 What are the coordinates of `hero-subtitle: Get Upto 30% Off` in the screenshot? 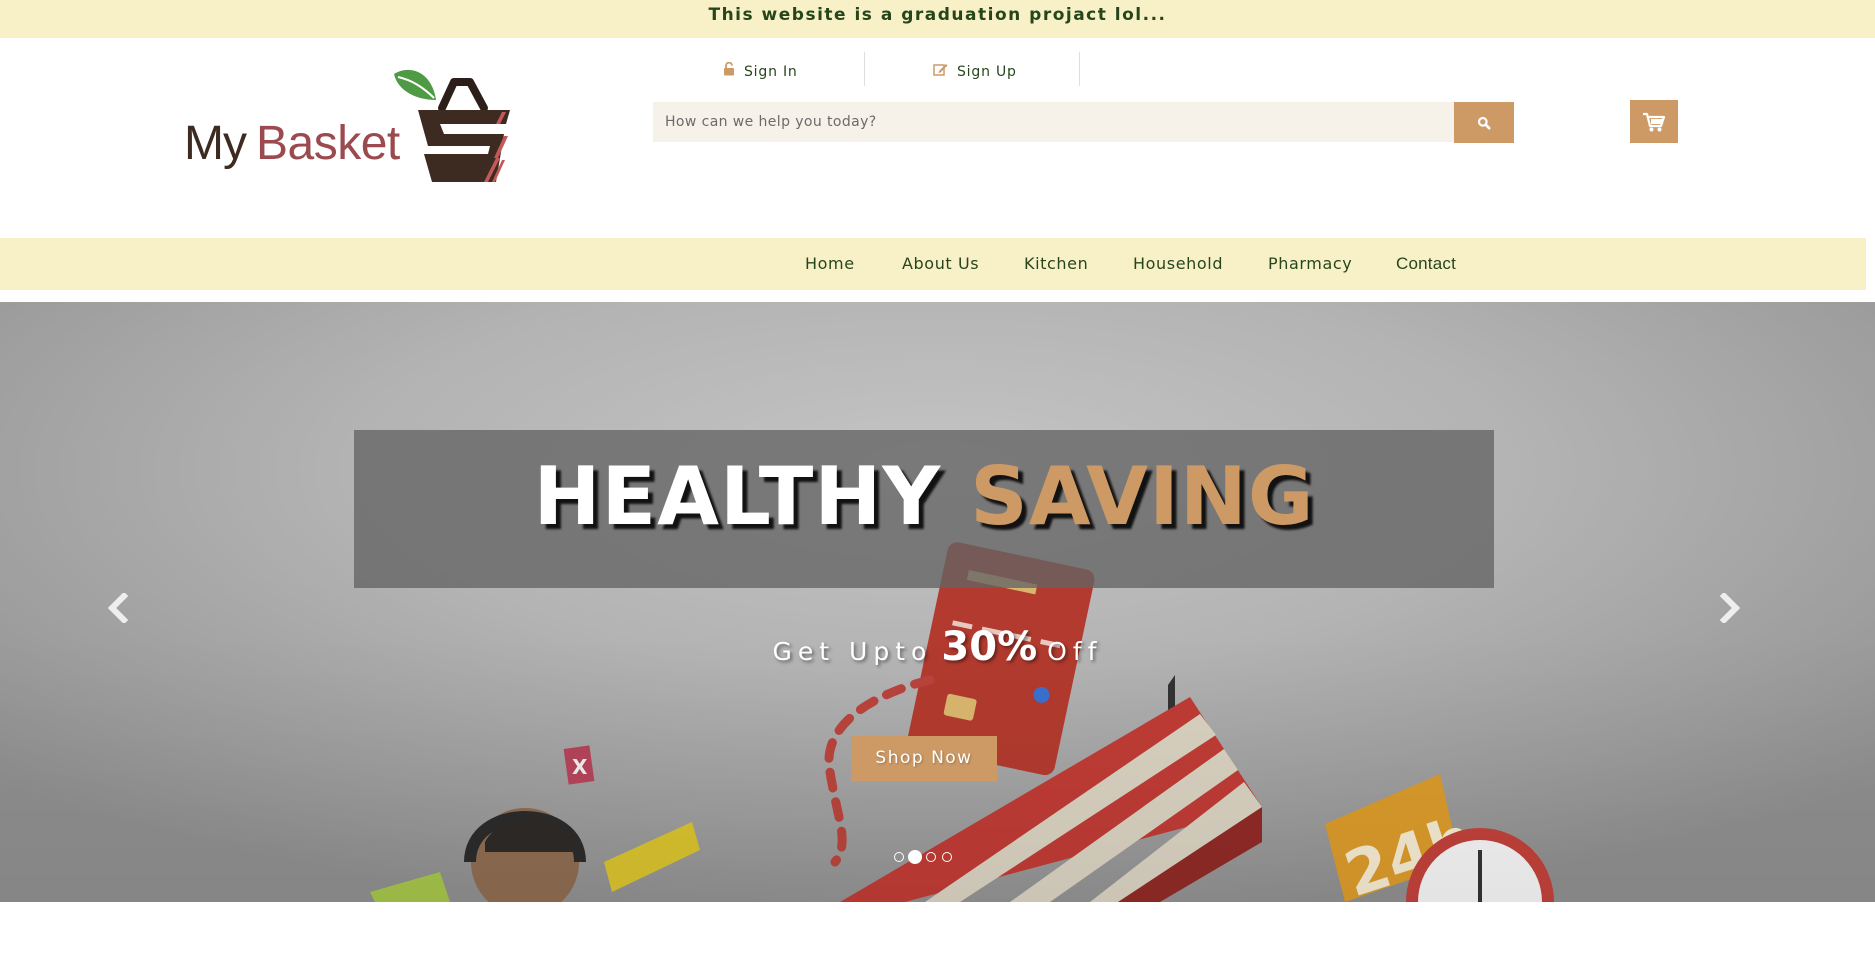 It's located at (937, 647).